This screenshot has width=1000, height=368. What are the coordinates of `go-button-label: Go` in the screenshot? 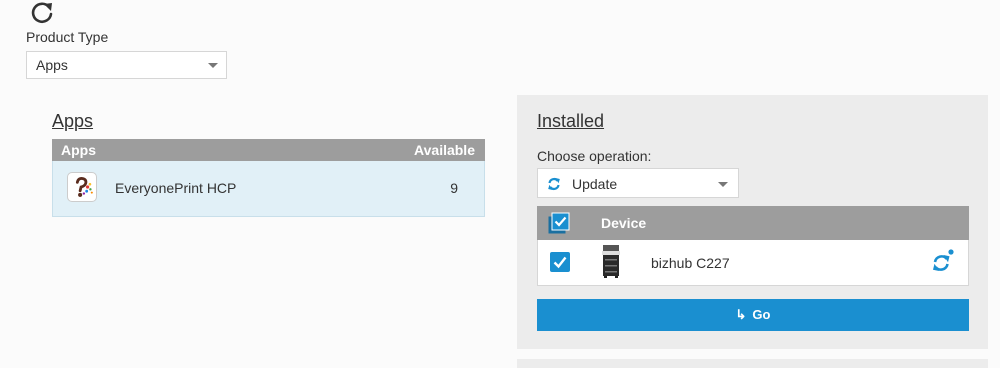 It's located at (761, 314).